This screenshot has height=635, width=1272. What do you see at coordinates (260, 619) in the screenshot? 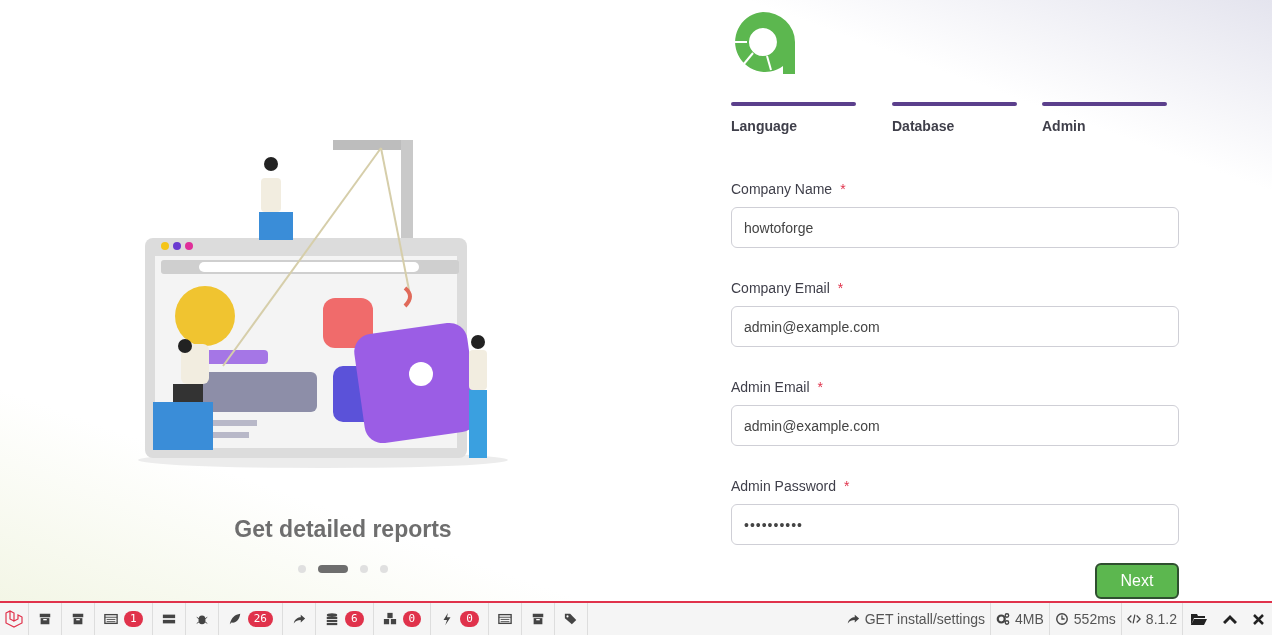
I see `count-badge: 26` at bounding box center [260, 619].